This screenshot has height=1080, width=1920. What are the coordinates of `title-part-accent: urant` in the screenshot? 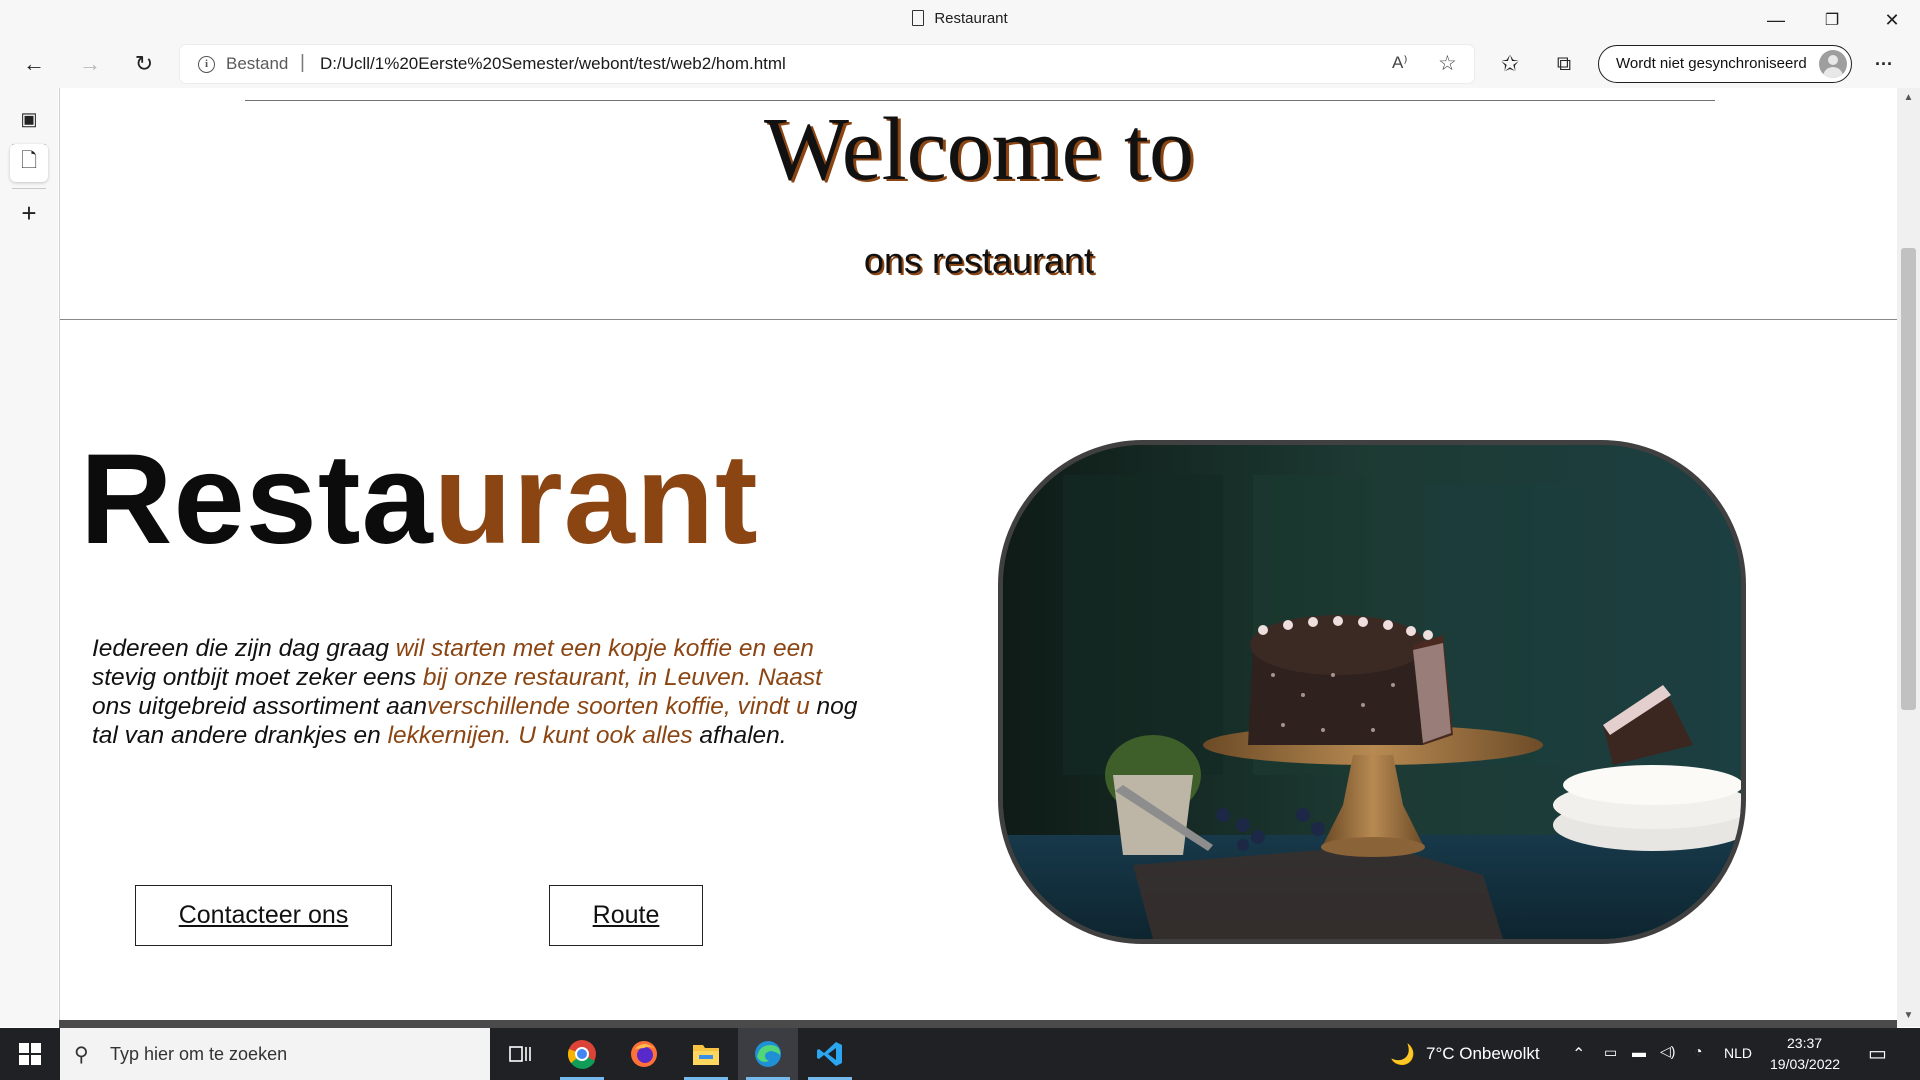 It's located at (596, 499).